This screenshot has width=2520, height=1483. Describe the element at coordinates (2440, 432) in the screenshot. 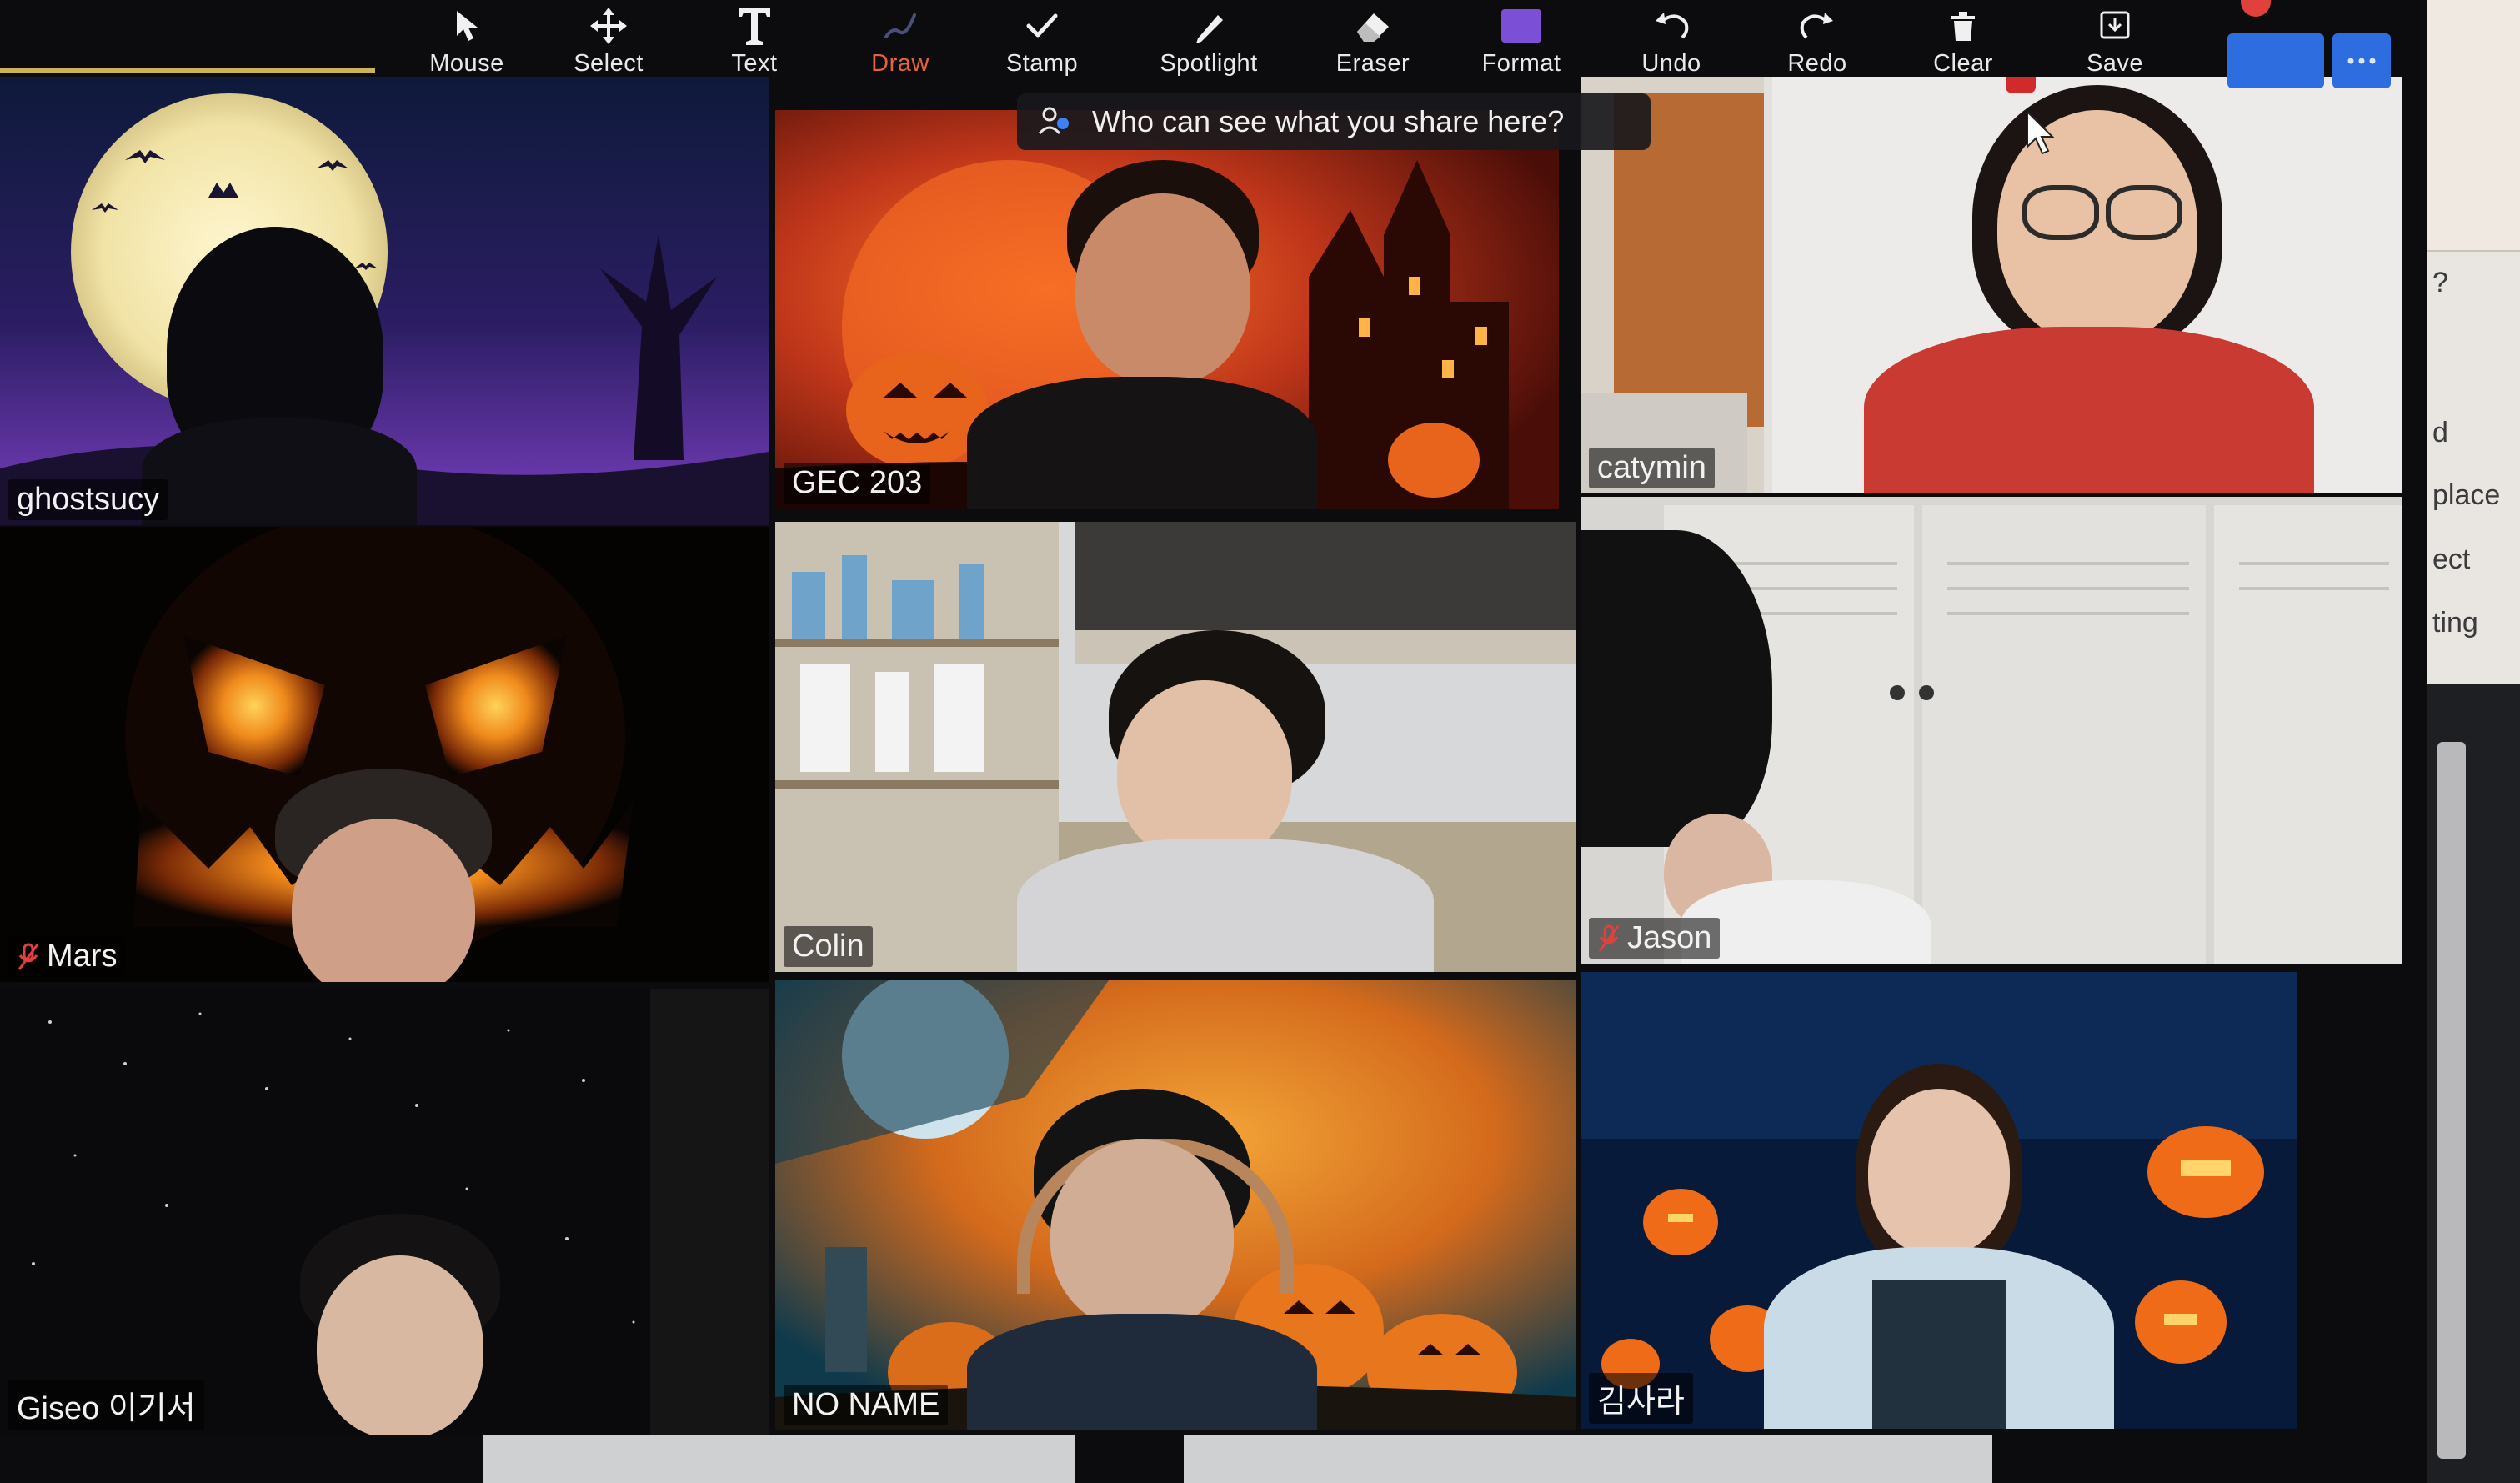

I see `panel-text-d: d` at that location.